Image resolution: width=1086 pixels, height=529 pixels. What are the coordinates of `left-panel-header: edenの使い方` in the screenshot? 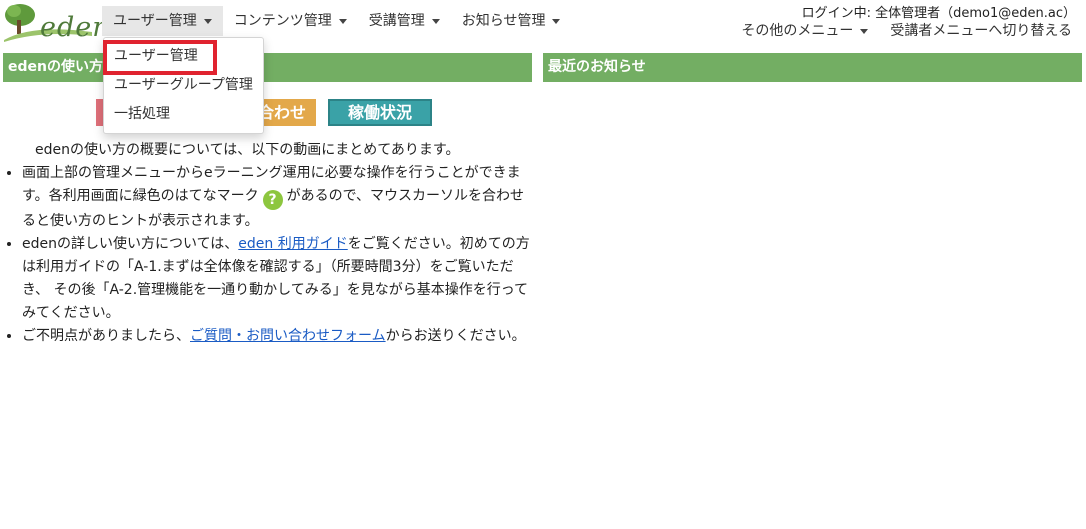 It's located at (267, 67).